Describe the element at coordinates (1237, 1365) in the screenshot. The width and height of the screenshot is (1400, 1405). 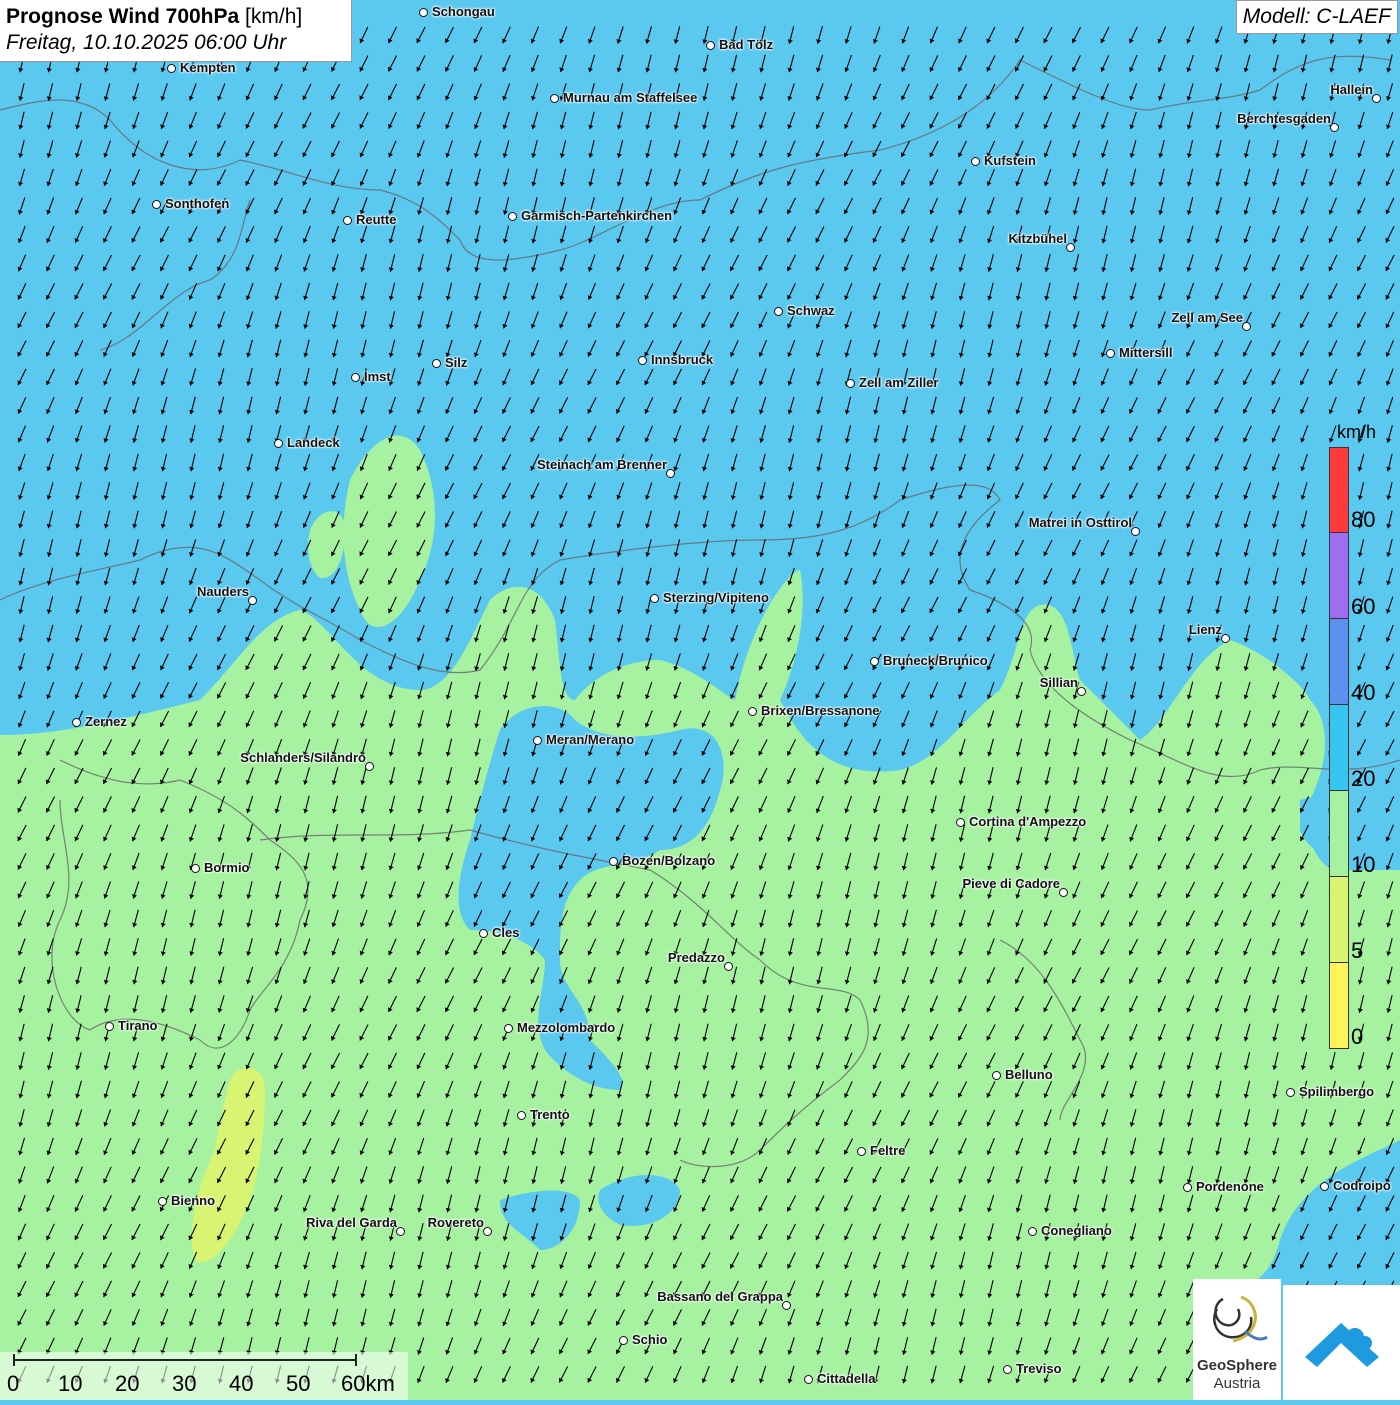
I see `geosphere-logo-line1: GeoSphere` at that location.